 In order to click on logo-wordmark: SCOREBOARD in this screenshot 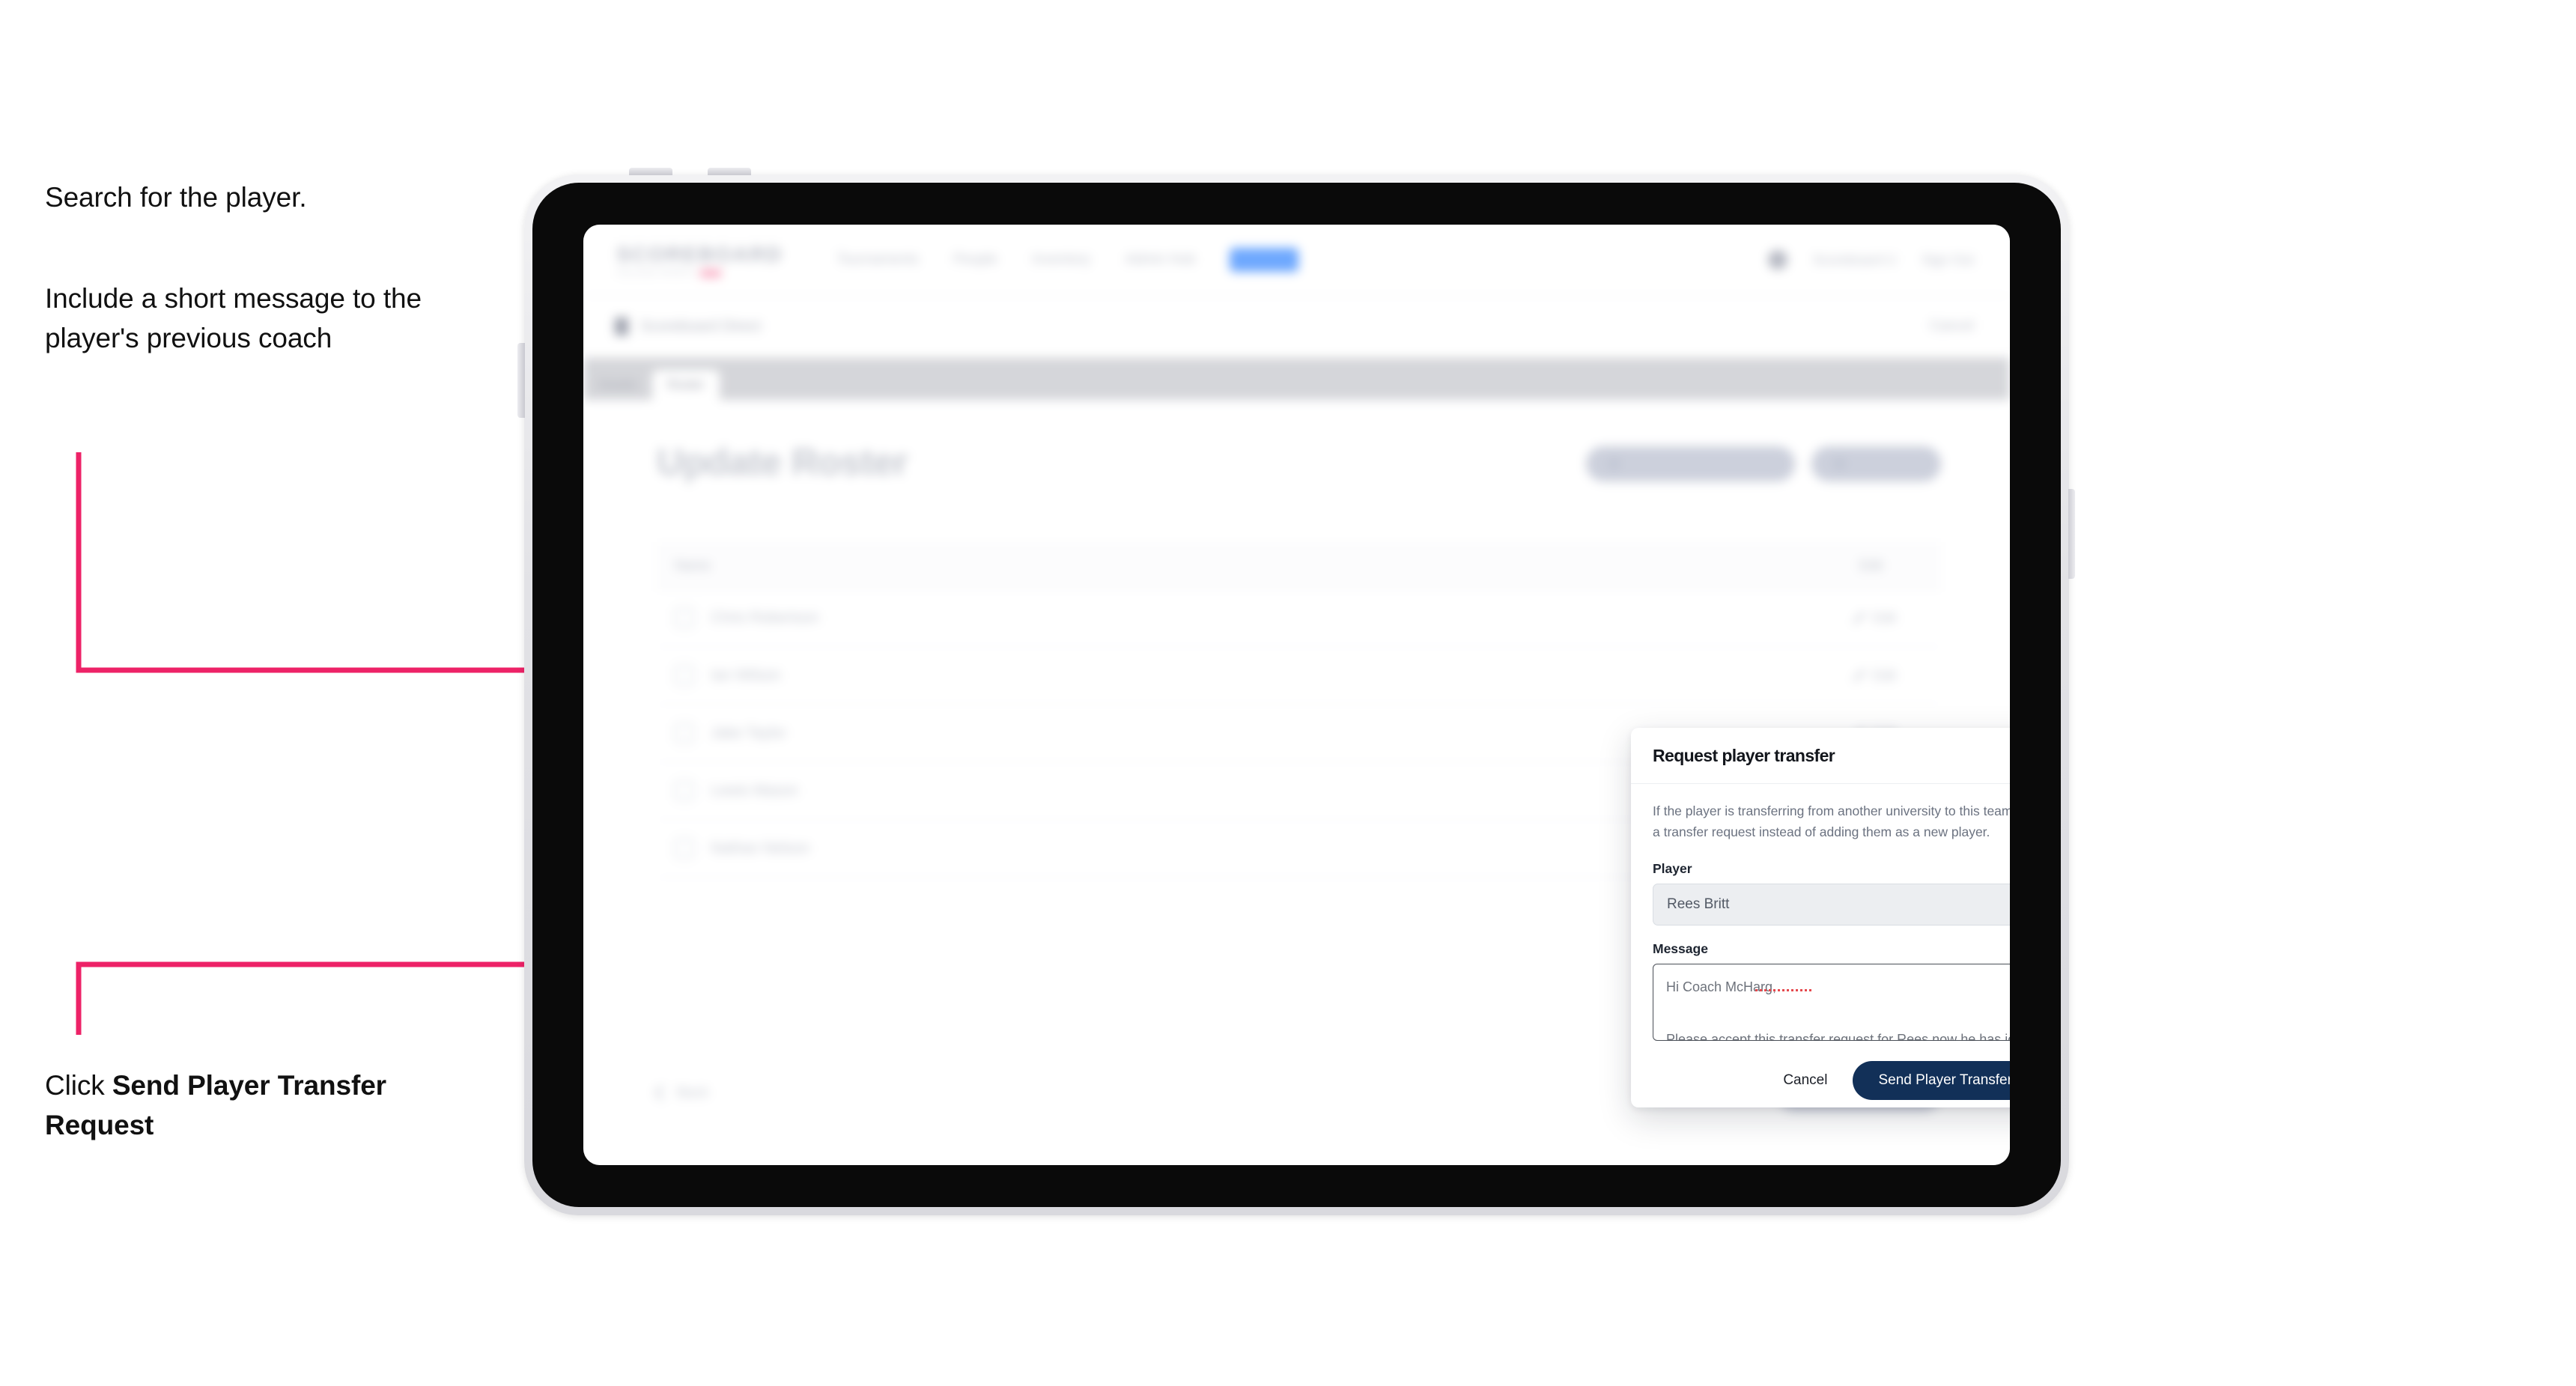, I will do `click(699, 255)`.